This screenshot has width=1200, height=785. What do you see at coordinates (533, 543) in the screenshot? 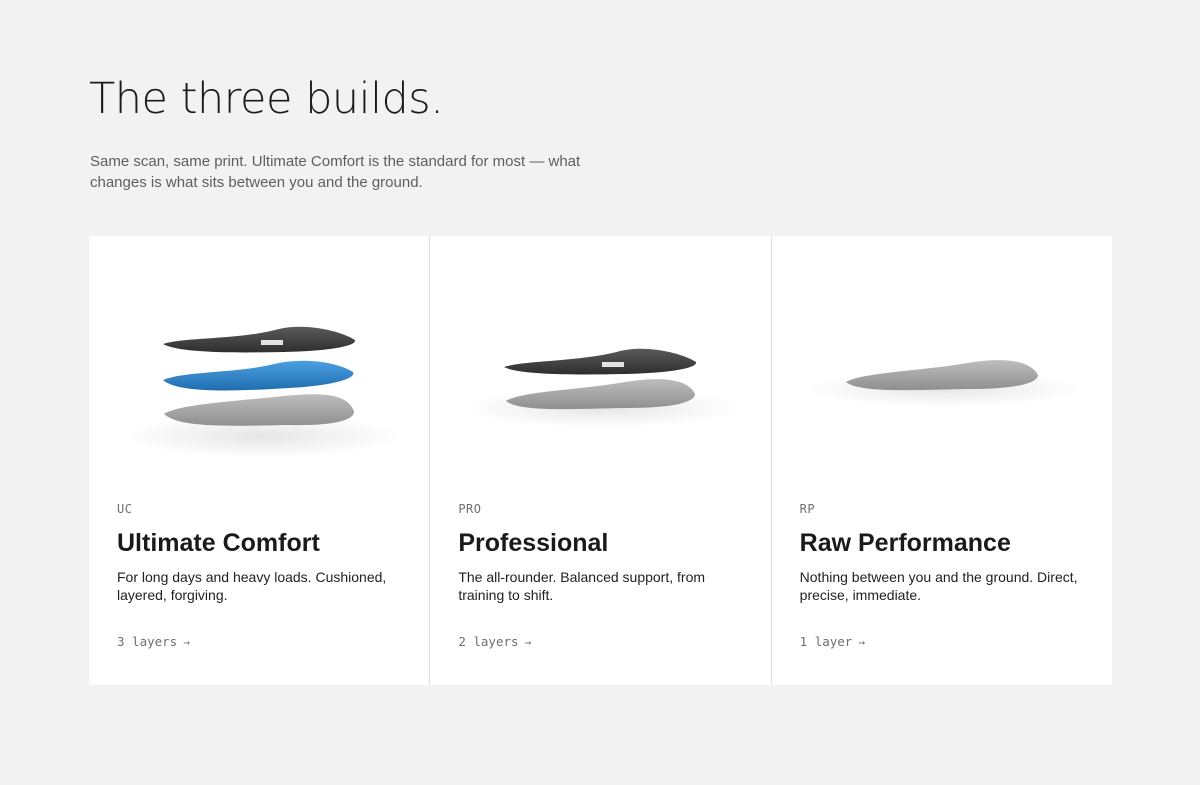
I see `build-name: Professional` at bounding box center [533, 543].